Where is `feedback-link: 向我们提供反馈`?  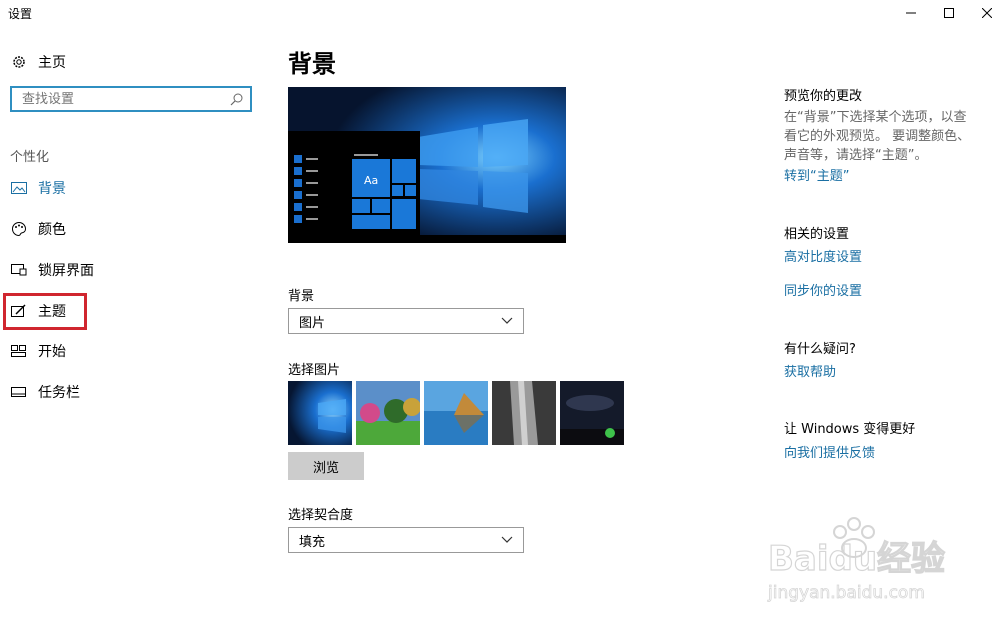
feedback-link: 向我们提供反馈 is located at coordinates (829, 451).